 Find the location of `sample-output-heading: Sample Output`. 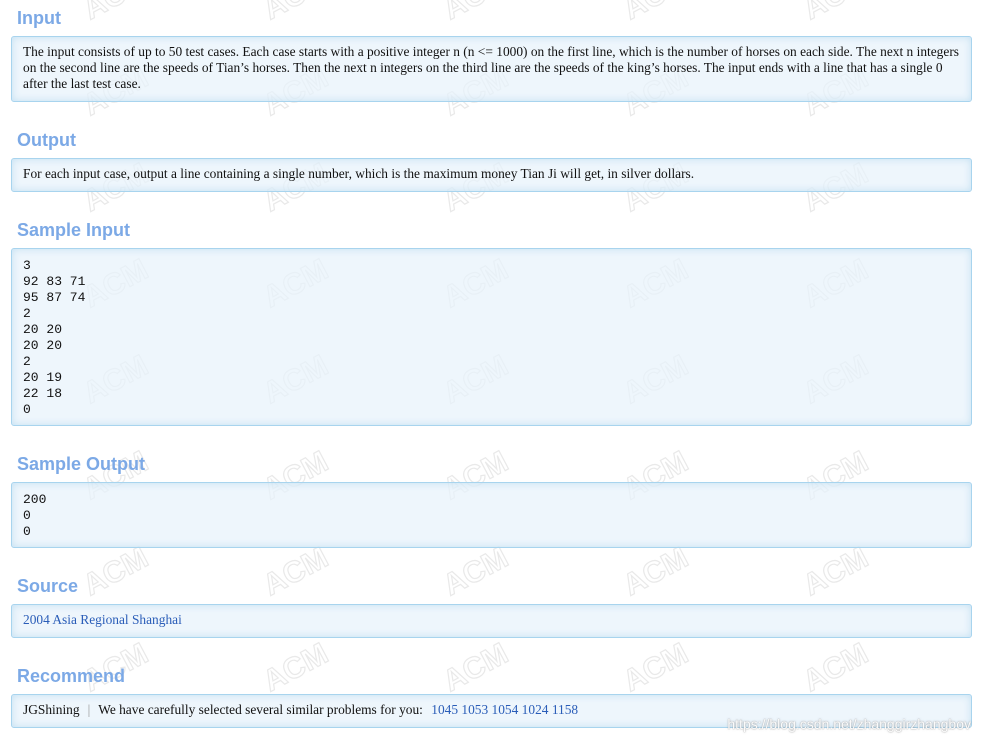

sample-output-heading: Sample Output is located at coordinates (81, 464).